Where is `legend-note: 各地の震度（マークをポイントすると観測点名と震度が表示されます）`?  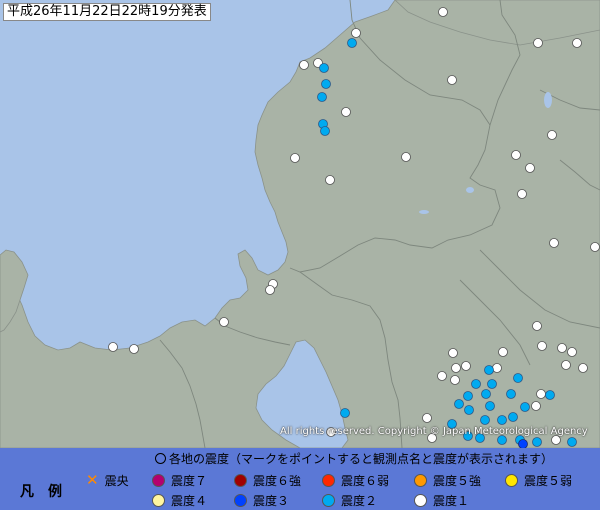
legend-note: 各地の震度（マークをポイントすると観測点名と震度が表示されます） is located at coordinates (354, 459).